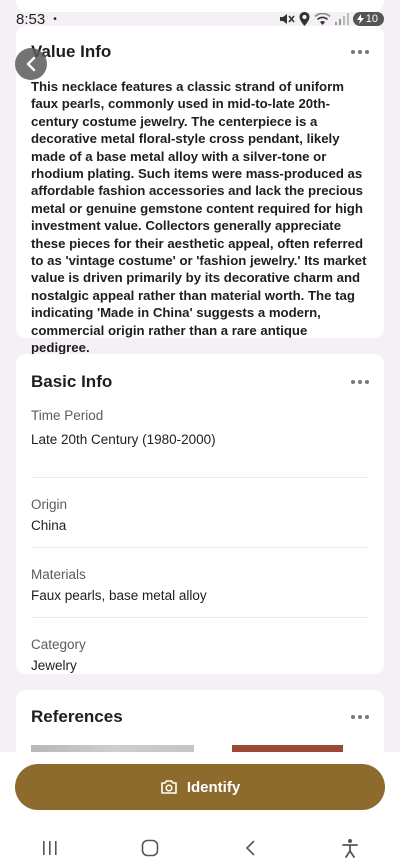  What do you see at coordinates (322, 18) in the screenshot?
I see `wifi-icon` at bounding box center [322, 18].